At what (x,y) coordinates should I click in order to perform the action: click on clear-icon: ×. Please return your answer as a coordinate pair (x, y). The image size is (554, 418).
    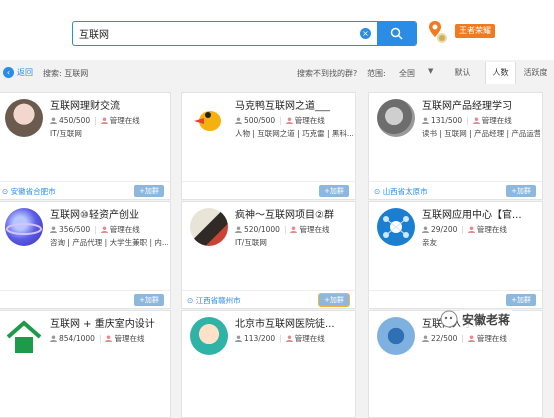
    Looking at the image, I should click on (365, 33).